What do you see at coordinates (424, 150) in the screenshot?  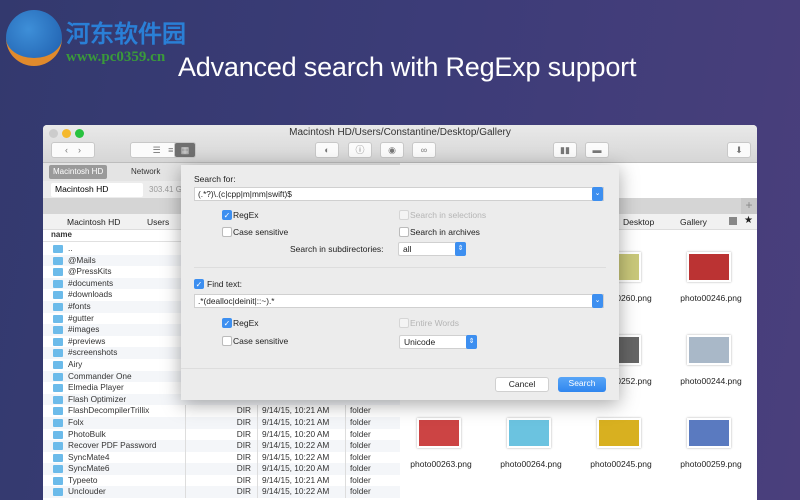 I see `binoculars-search-icon: ∞` at bounding box center [424, 150].